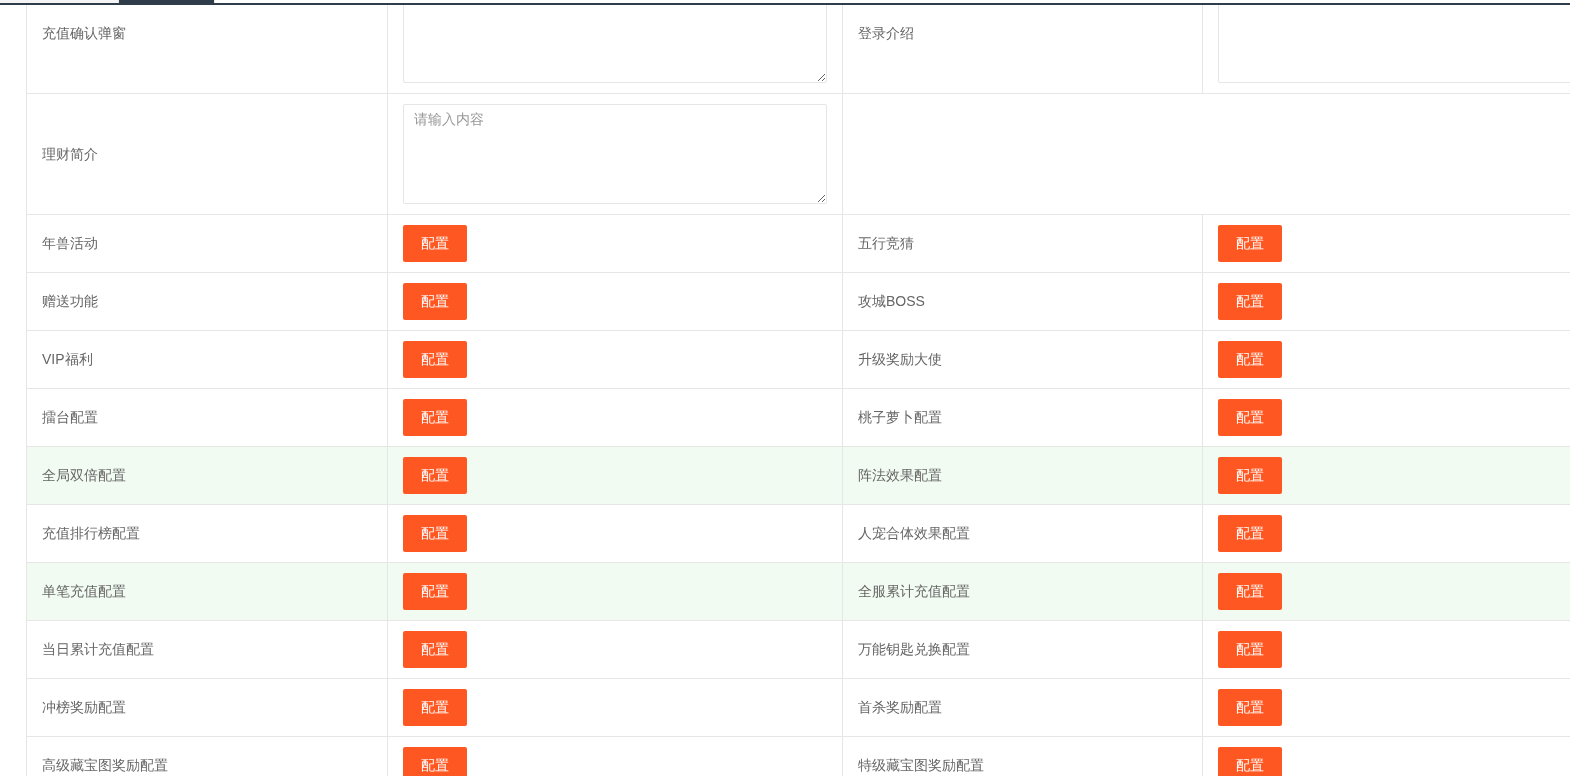 The height and width of the screenshot is (776, 1570). Describe the element at coordinates (84, 475) in the screenshot. I see `setting-label: 全局双倍配置` at that location.